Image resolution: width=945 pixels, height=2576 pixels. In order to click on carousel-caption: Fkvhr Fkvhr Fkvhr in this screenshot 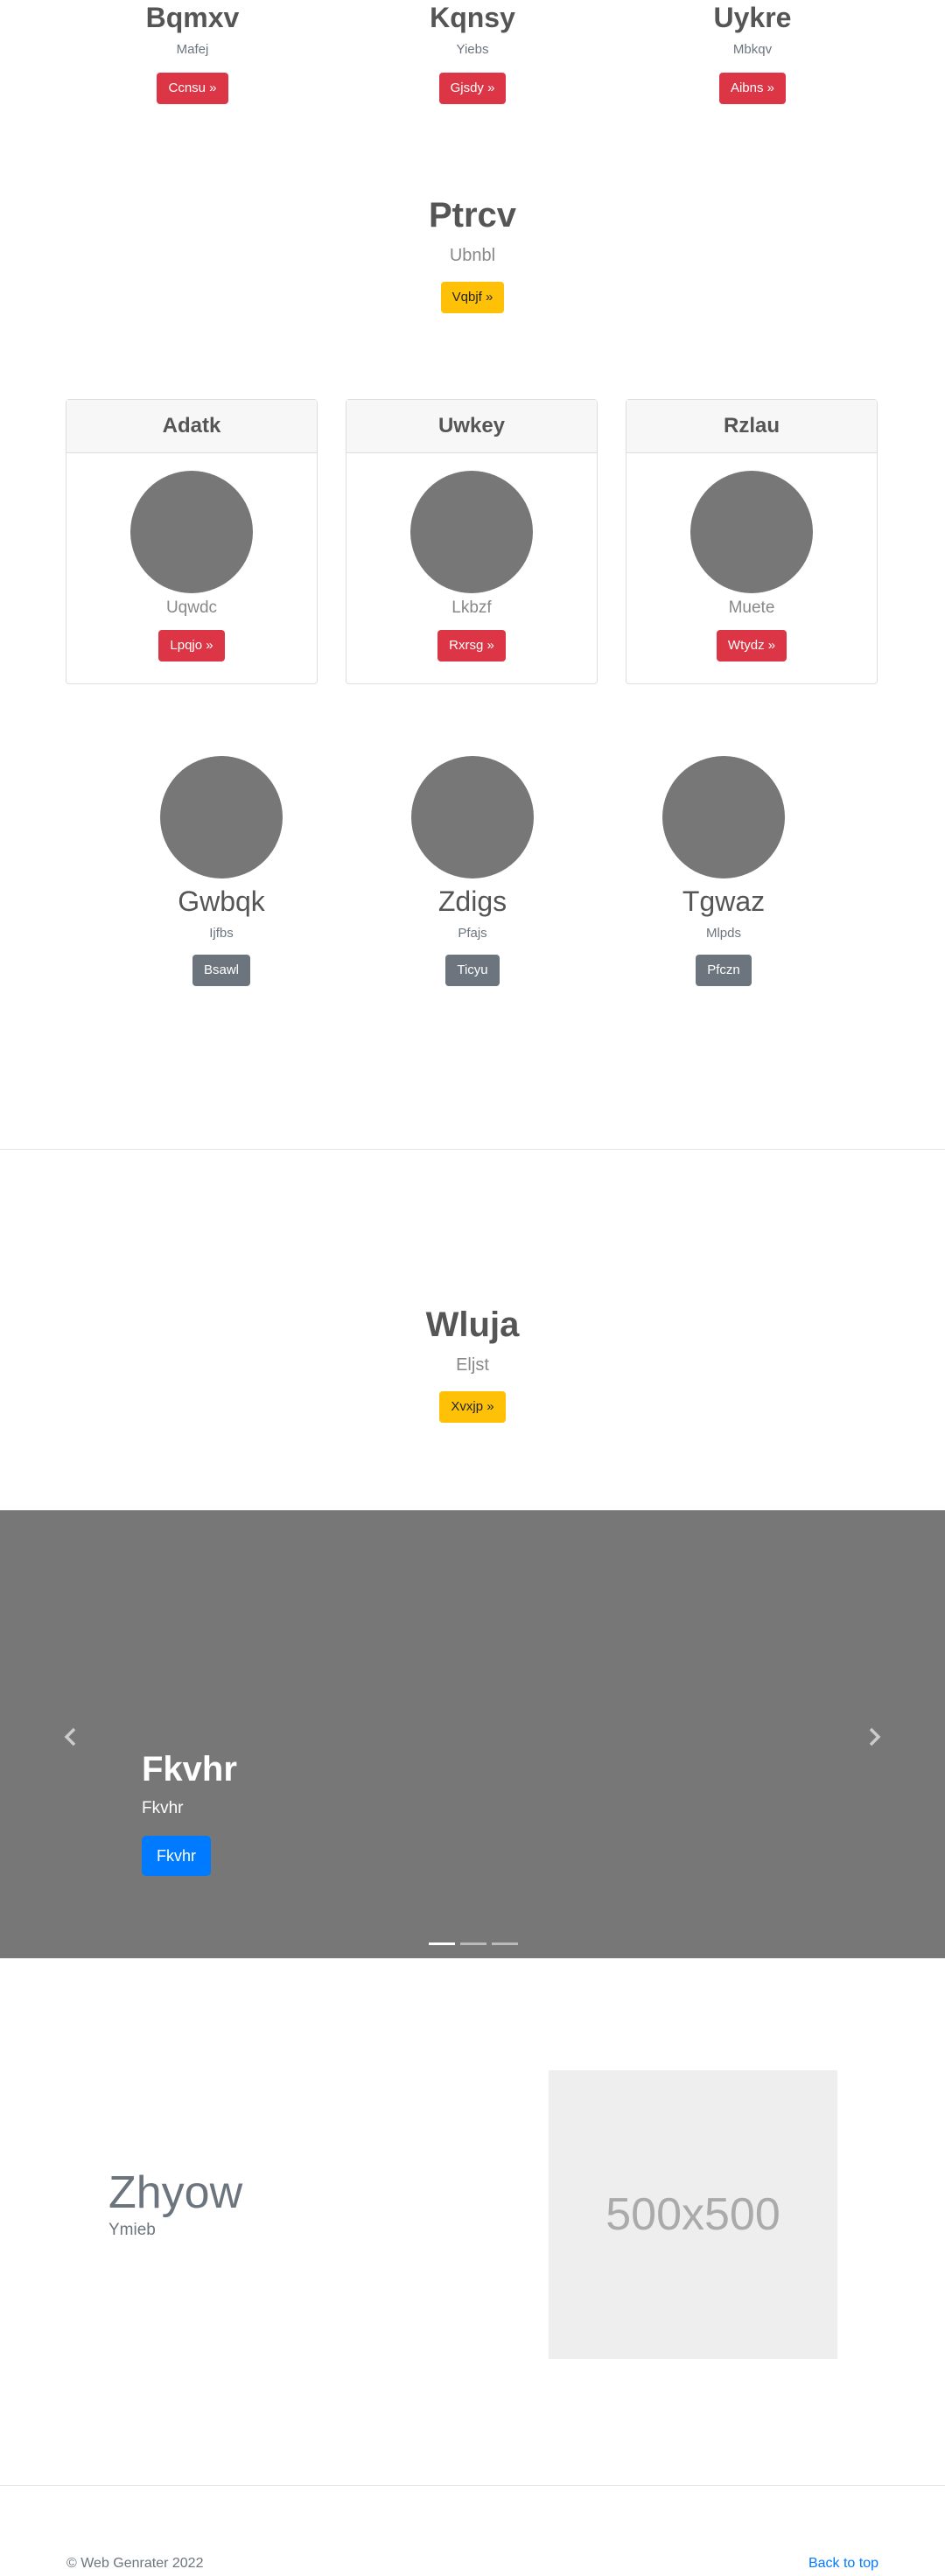, I will do `click(189, 1812)`.